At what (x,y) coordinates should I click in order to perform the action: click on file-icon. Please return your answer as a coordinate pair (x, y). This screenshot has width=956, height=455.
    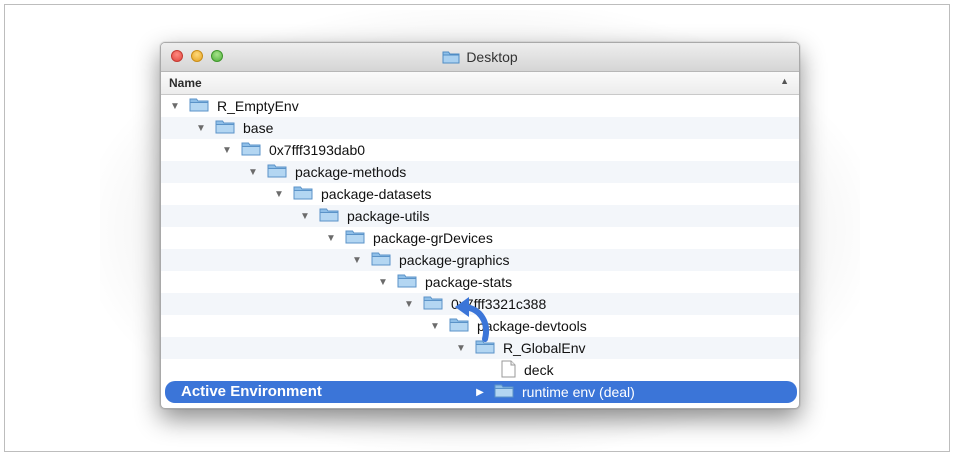
    Looking at the image, I should click on (508, 370).